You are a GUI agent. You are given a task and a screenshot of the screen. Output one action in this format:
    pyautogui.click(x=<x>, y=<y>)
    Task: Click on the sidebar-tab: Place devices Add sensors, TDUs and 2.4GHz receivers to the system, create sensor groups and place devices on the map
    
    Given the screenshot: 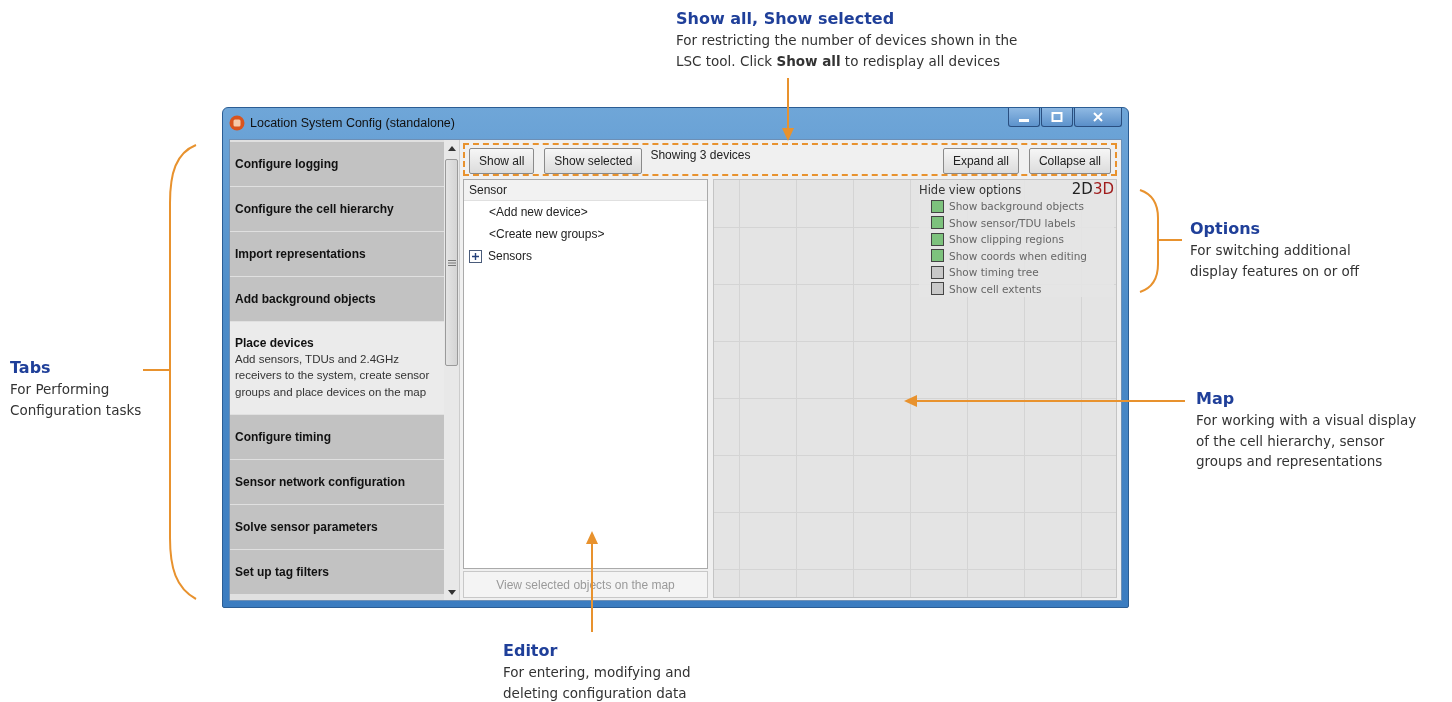 What is the action you would take?
    pyautogui.click(x=337, y=368)
    